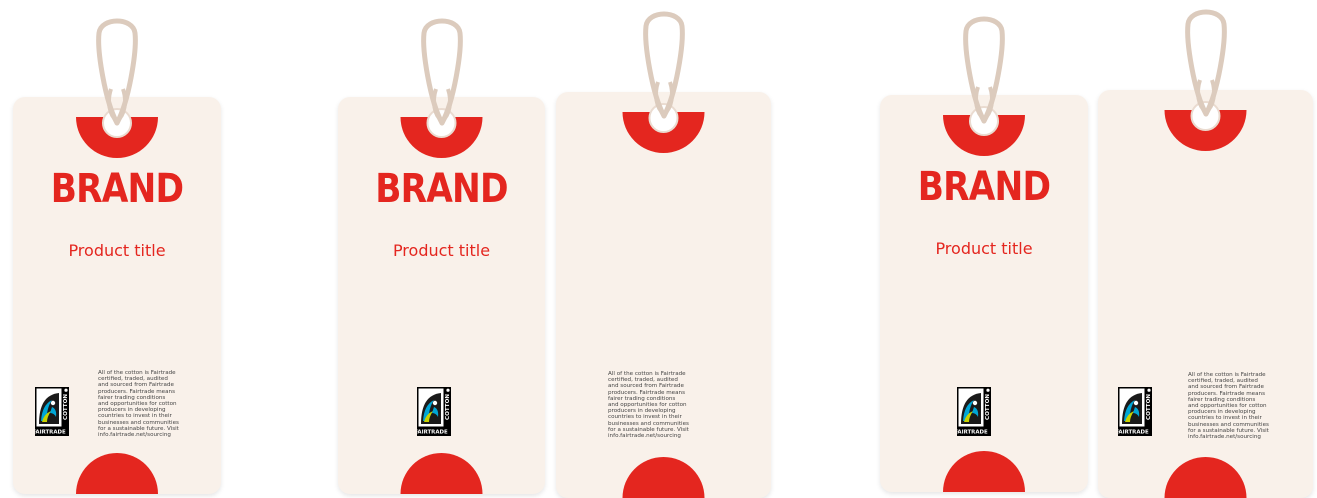  I want to click on tag-2: BRAND Product title FAIRTRADE COTTON, so click(441, 295).